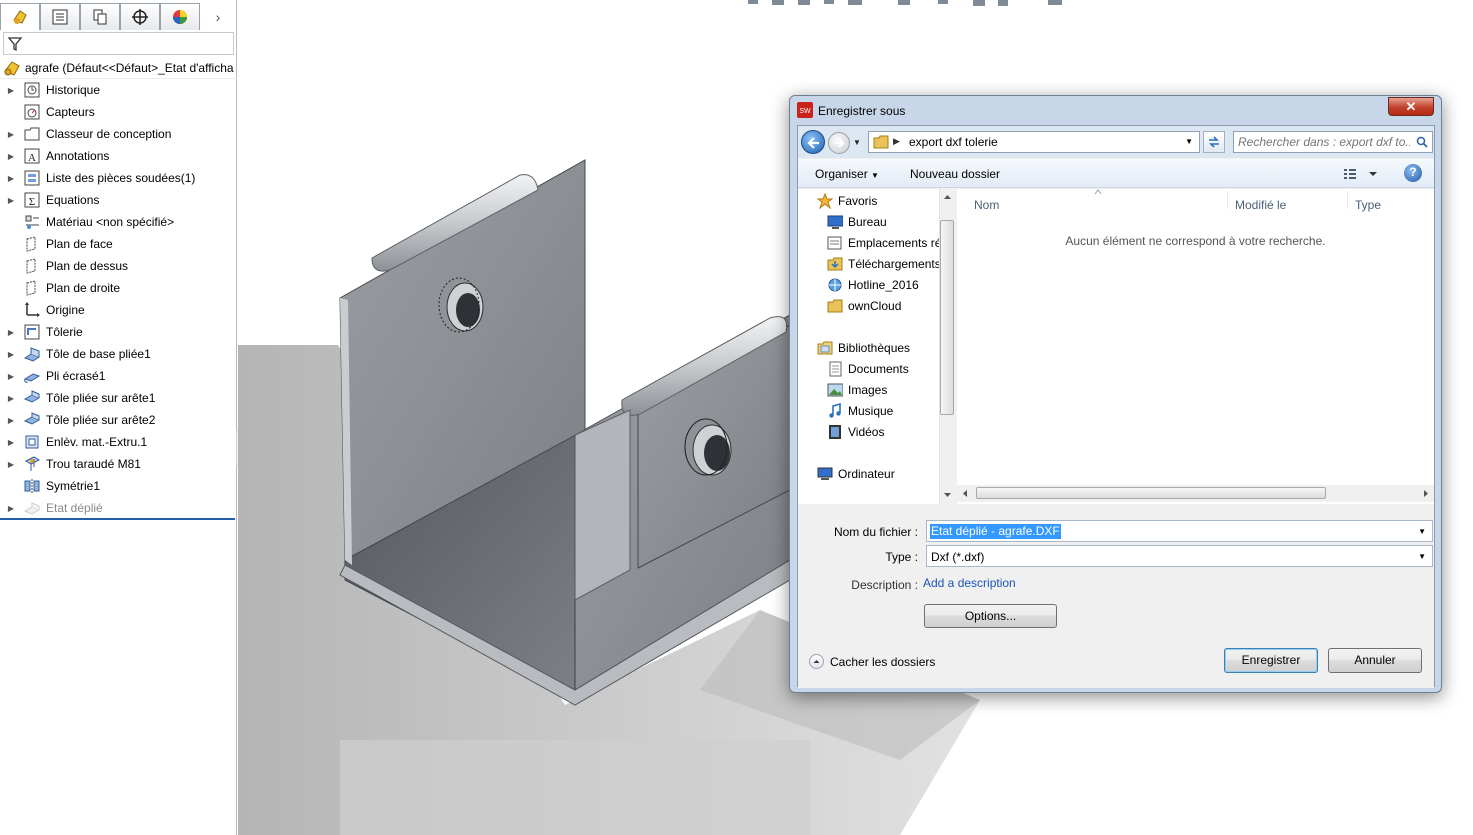 This screenshot has width=1473, height=835. I want to click on close-button: ✕, so click(1411, 106).